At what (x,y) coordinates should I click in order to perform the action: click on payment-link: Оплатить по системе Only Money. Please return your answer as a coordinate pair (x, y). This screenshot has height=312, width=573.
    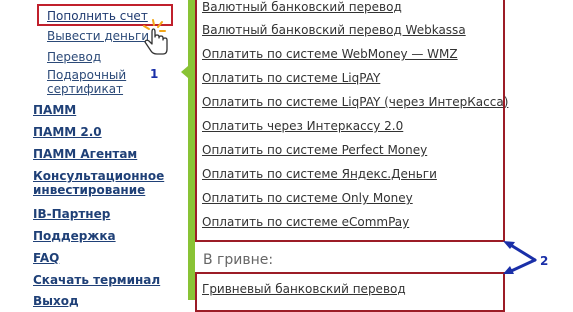
    Looking at the image, I should click on (307, 198).